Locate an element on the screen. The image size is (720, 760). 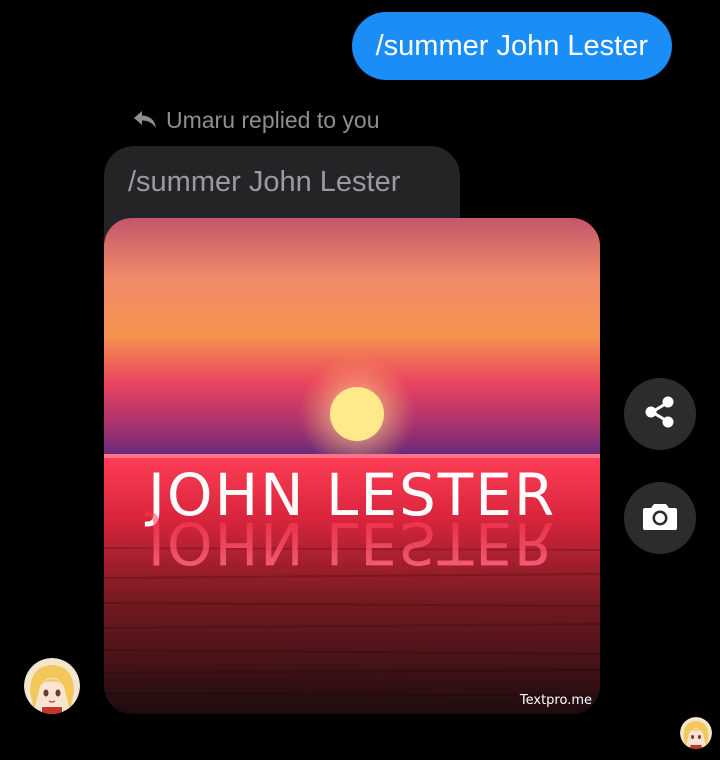
quoted-message-text: /summer John Lester is located at coordinates (264, 182).